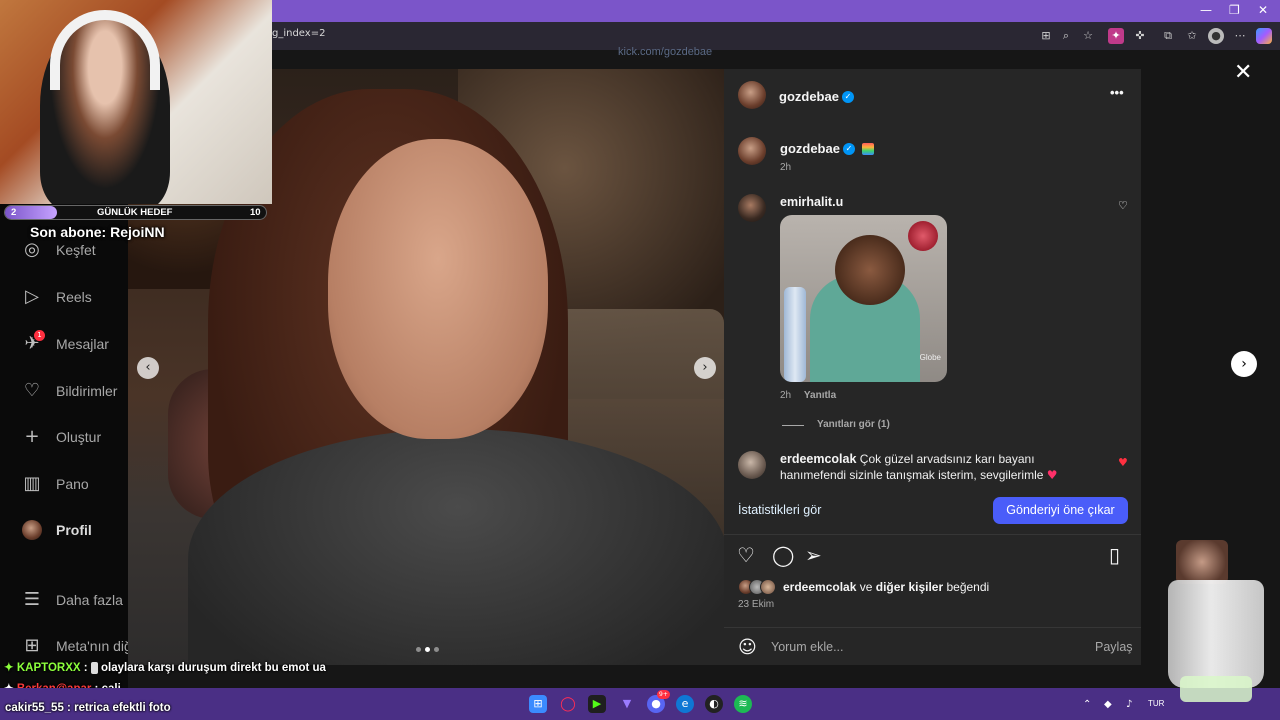 Image resolution: width=1280 pixels, height=720 pixels. Describe the element at coordinates (1117, 92) in the screenshot. I see `more-options-button: •••` at that location.